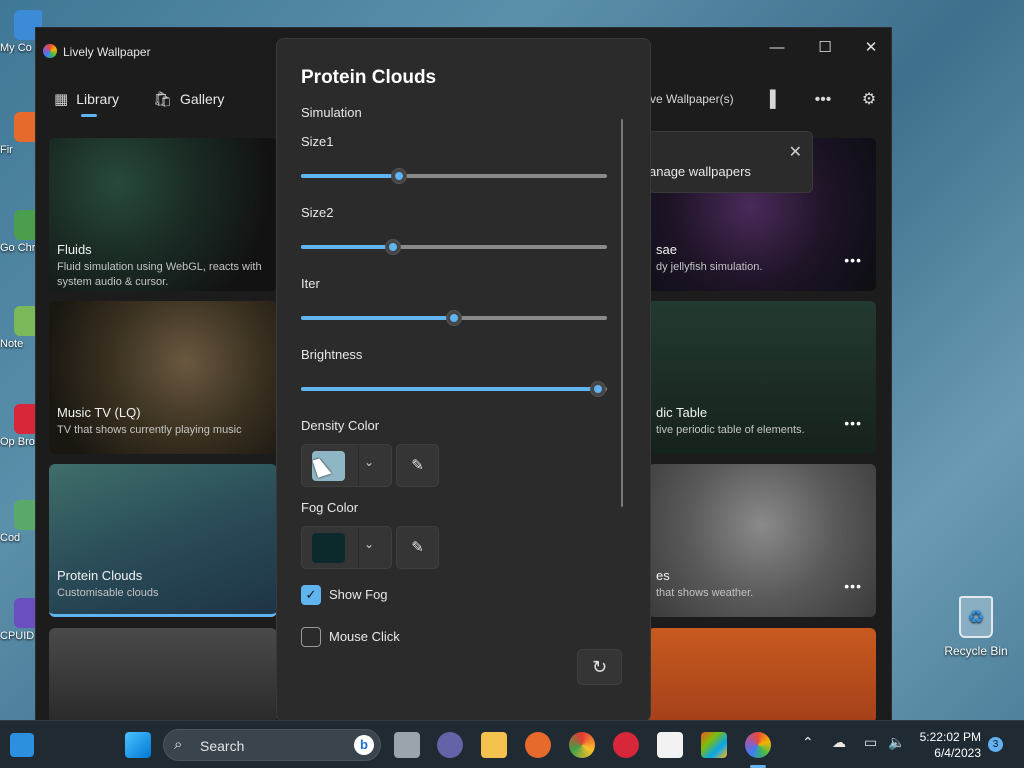 The image size is (1024, 768). I want to click on tab-library-indicator, so click(89, 115).